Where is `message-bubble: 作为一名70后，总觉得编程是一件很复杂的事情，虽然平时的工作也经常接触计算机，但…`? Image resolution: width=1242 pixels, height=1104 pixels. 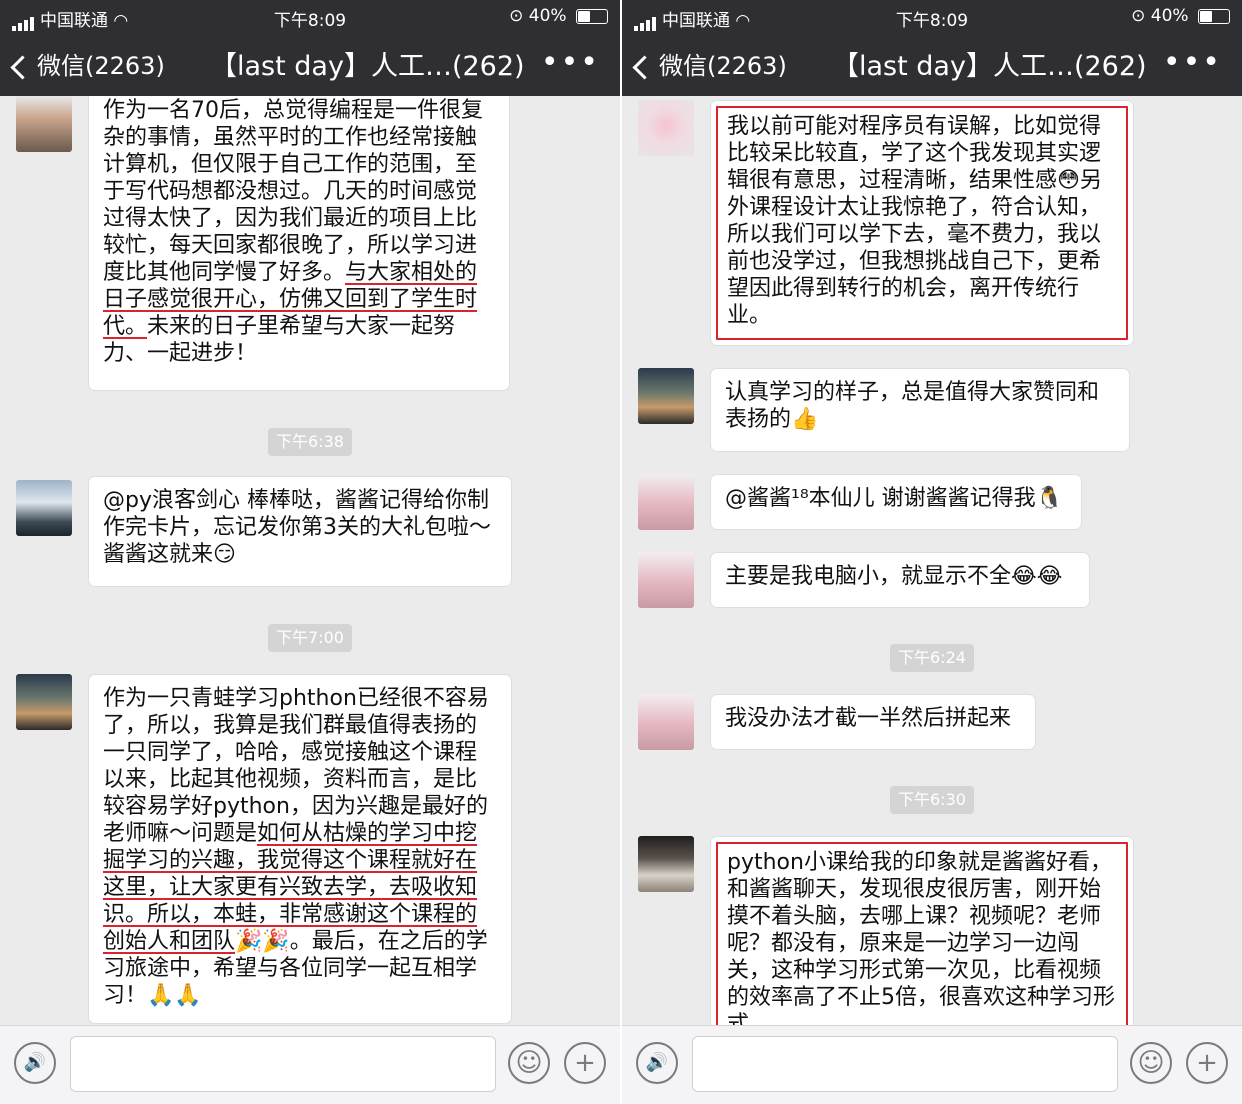 message-bubble: 作为一名70后，总觉得编程是一件很复杂的事情，虽然平时的工作也经常接触计算机，但… is located at coordinates (299, 243).